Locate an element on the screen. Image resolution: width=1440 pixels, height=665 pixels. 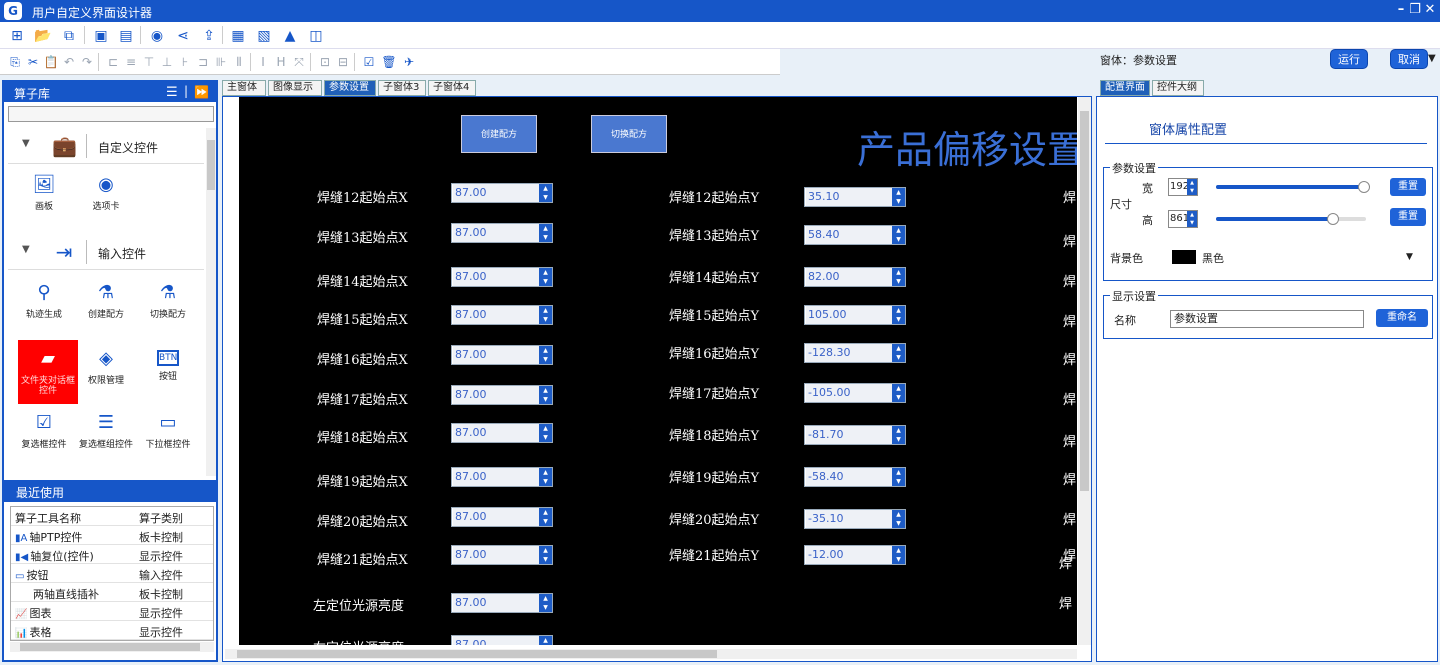
create-recipe-button: 创建配方 is located at coordinates (499, 134).